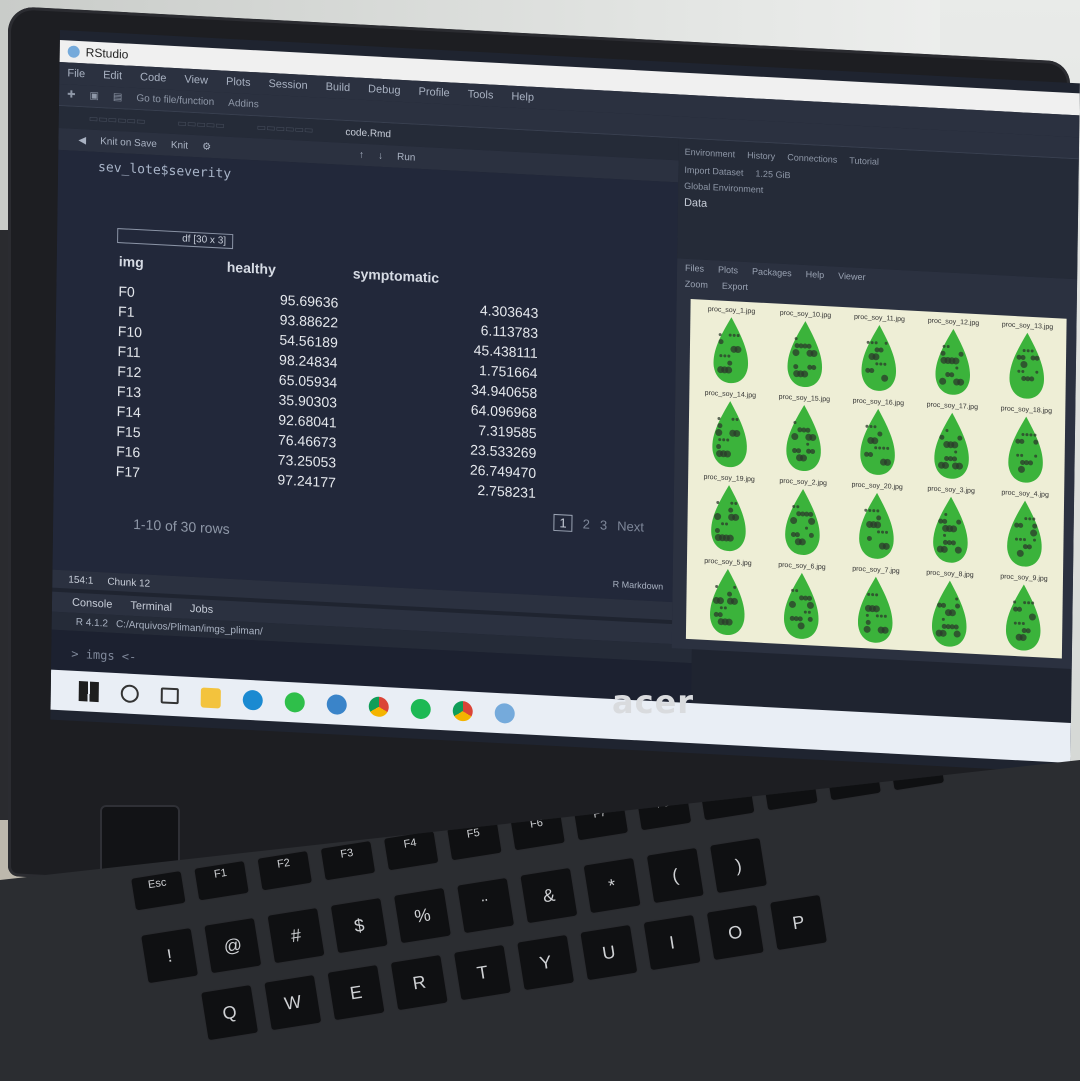  What do you see at coordinates (283, 269) in the screenshot?
I see `col-header-healthy: healthy` at bounding box center [283, 269].